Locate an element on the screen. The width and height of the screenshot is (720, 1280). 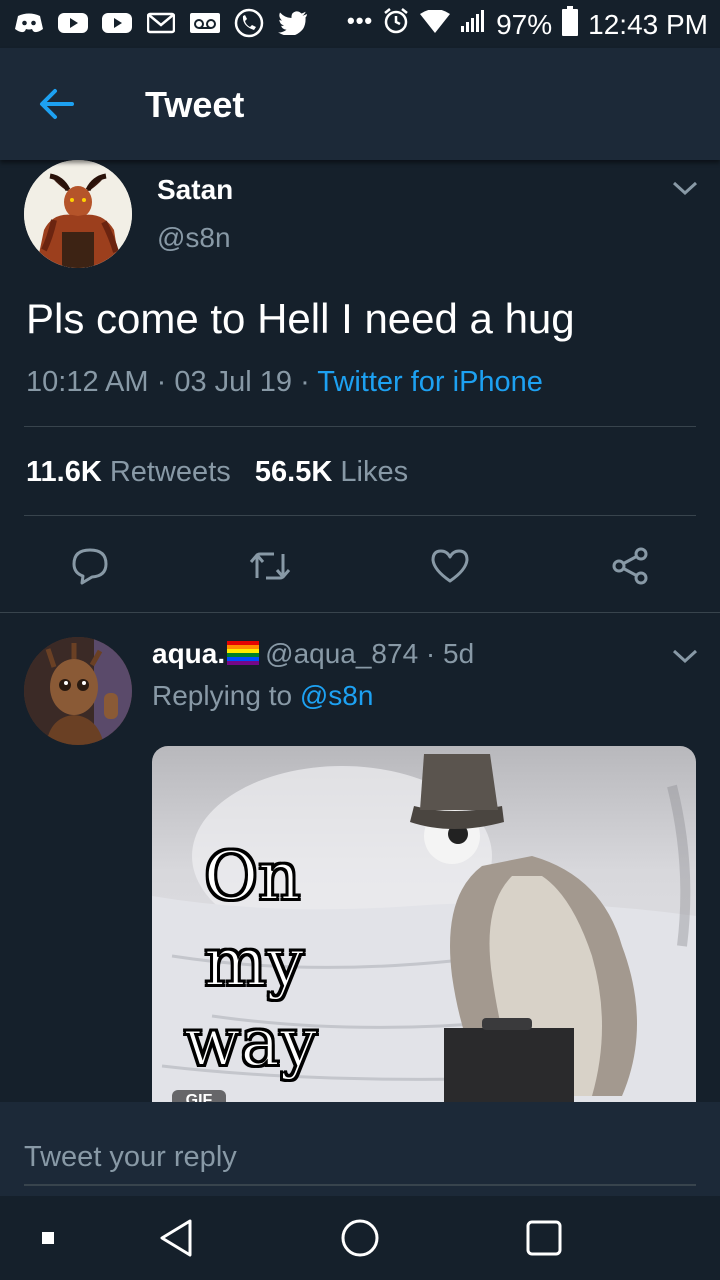
share-button is located at coordinates (630, 566).